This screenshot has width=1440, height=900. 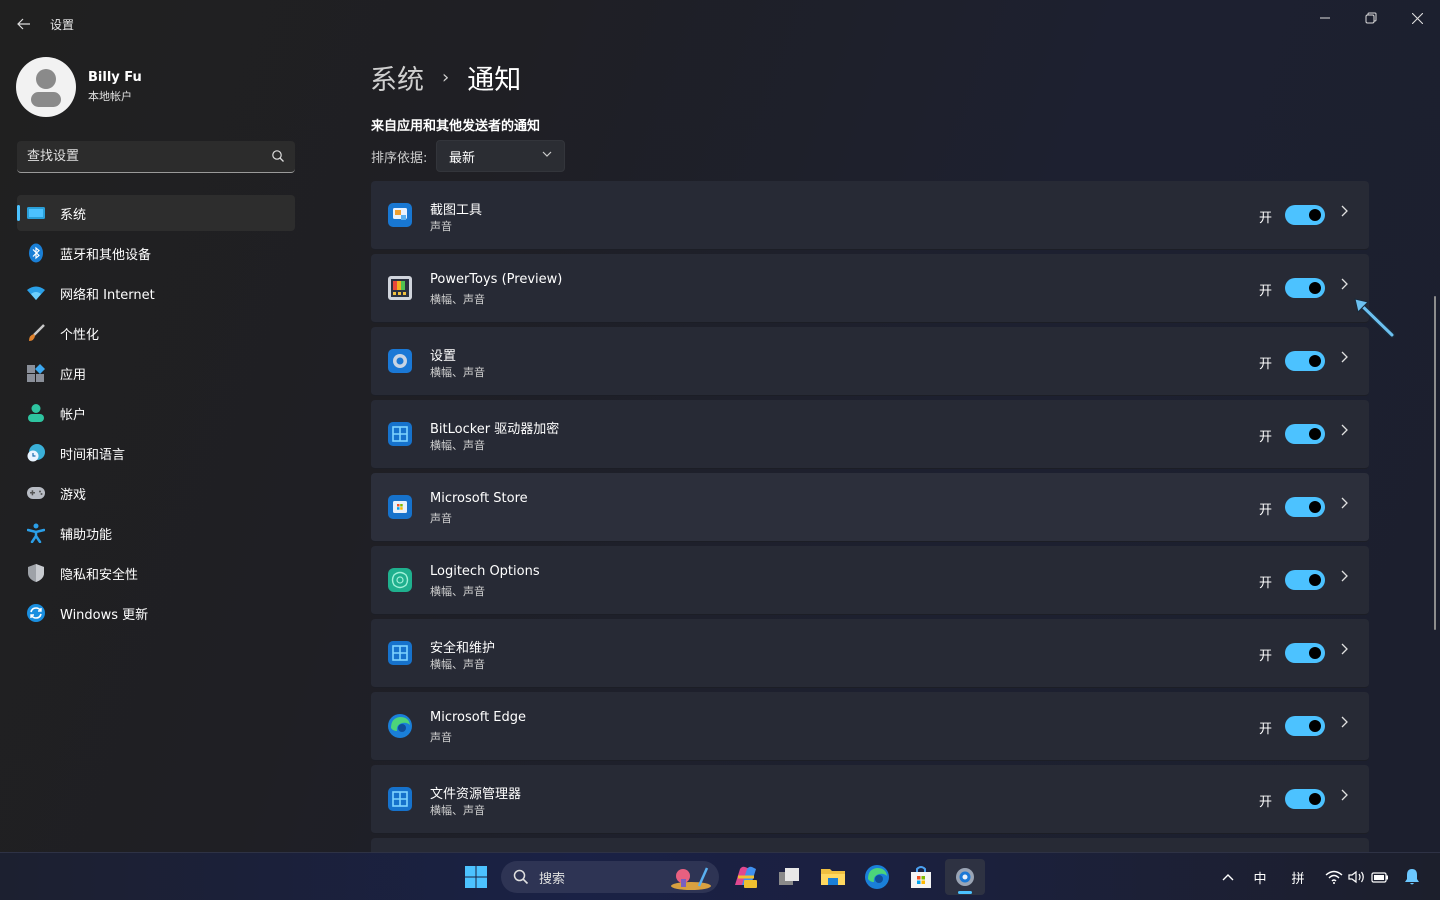 I want to click on app-row-logitech-options: Logitech Options 横幅、声音 开, so click(x=870, y=580).